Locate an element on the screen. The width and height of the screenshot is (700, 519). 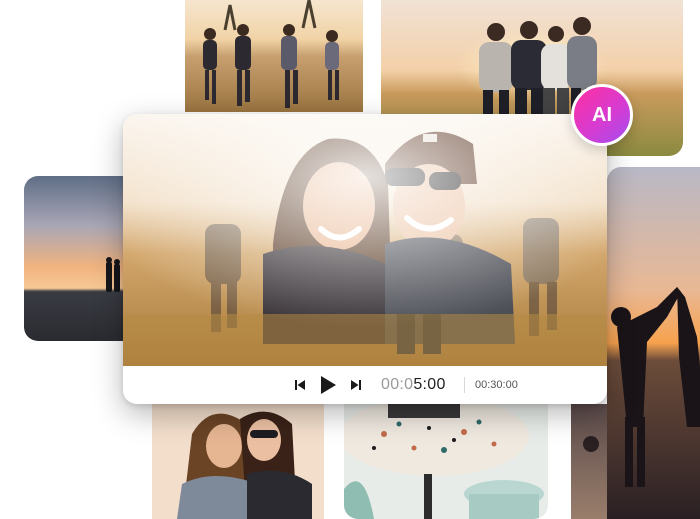
play-icon is located at coordinates (328, 385).